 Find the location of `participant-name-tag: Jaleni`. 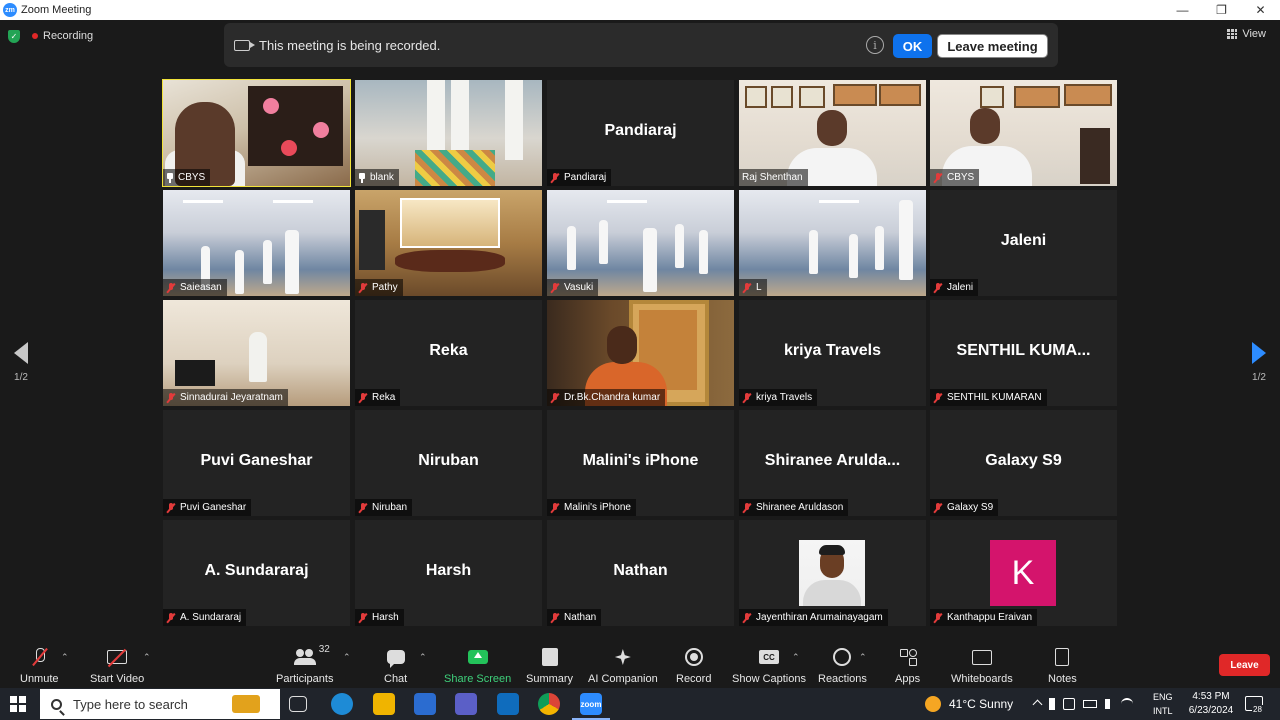

participant-name-tag: Jaleni is located at coordinates (954, 287).